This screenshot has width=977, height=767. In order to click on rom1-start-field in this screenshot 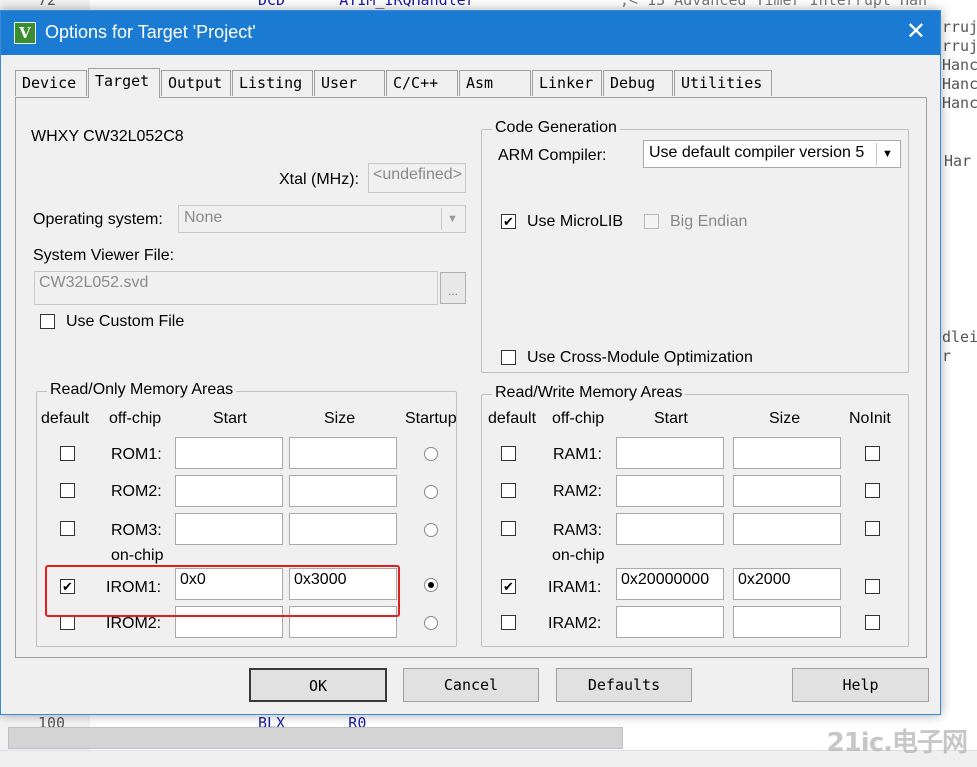, I will do `click(229, 453)`.